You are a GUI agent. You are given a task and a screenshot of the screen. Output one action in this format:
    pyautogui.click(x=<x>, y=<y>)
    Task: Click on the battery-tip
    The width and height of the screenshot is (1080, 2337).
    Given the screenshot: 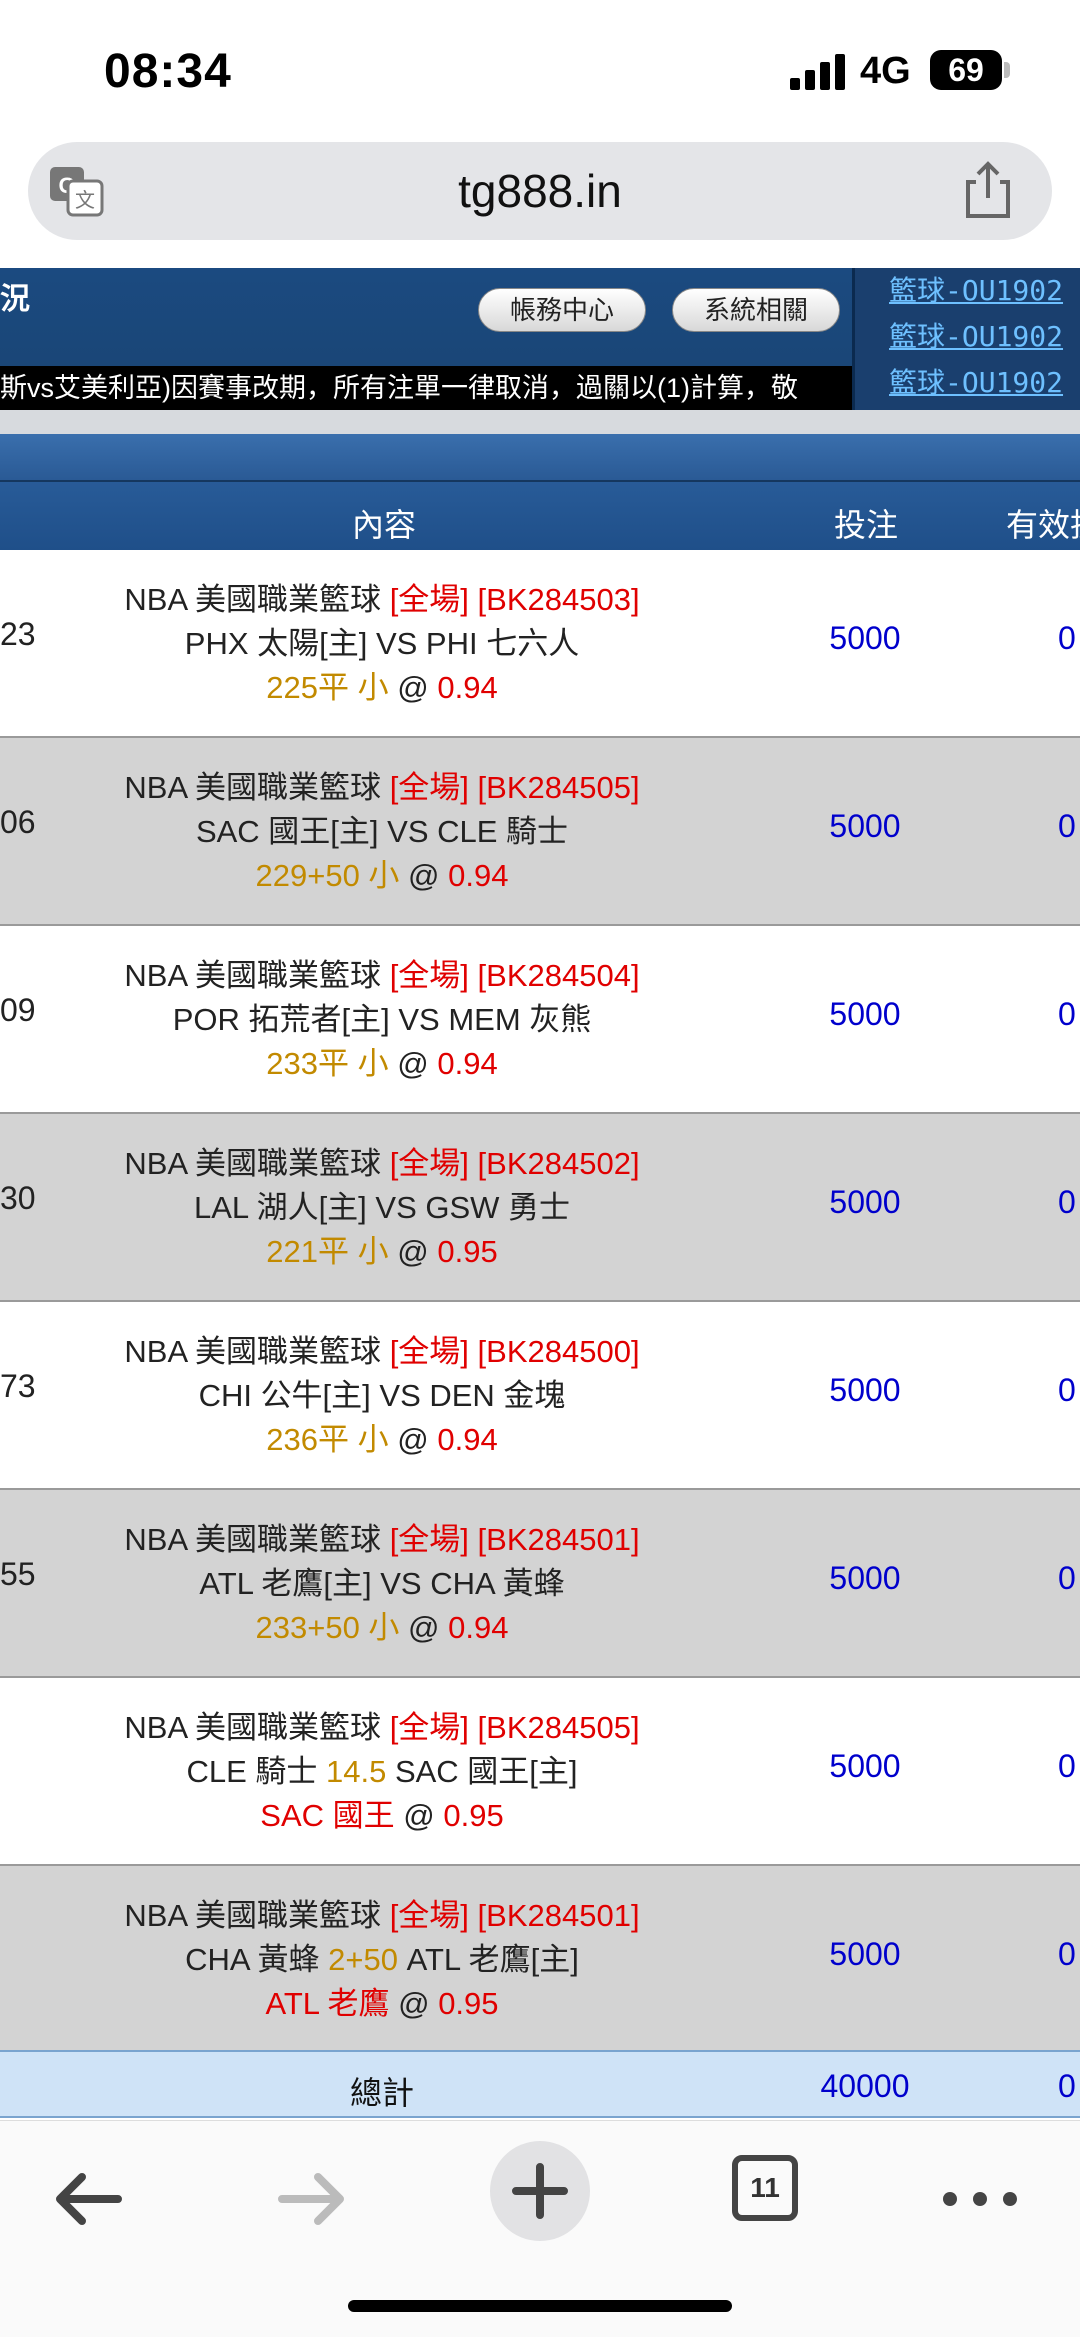 What is the action you would take?
    pyautogui.click(x=1007, y=70)
    